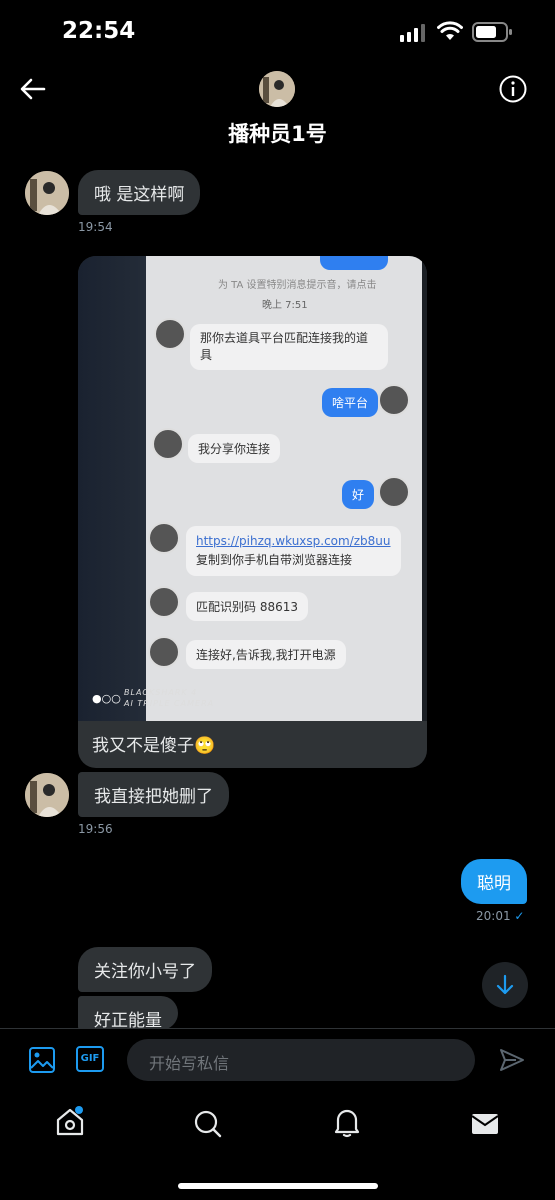  I want to click on home-icon, so click(70, 1122).